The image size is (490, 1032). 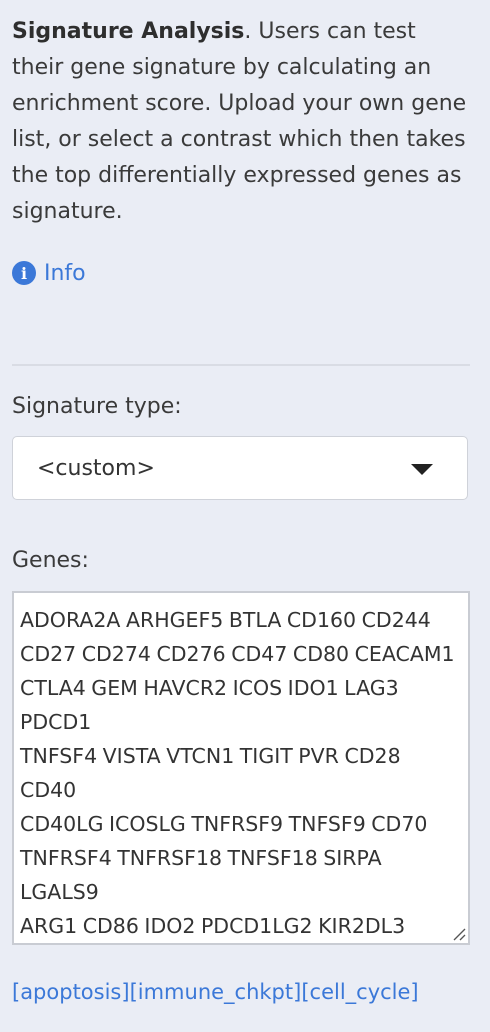 What do you see at coordinates (71, 992) in the screenshot?
I see `apoptosis-link: [apoptosis]` at bounding box center [71, 992].